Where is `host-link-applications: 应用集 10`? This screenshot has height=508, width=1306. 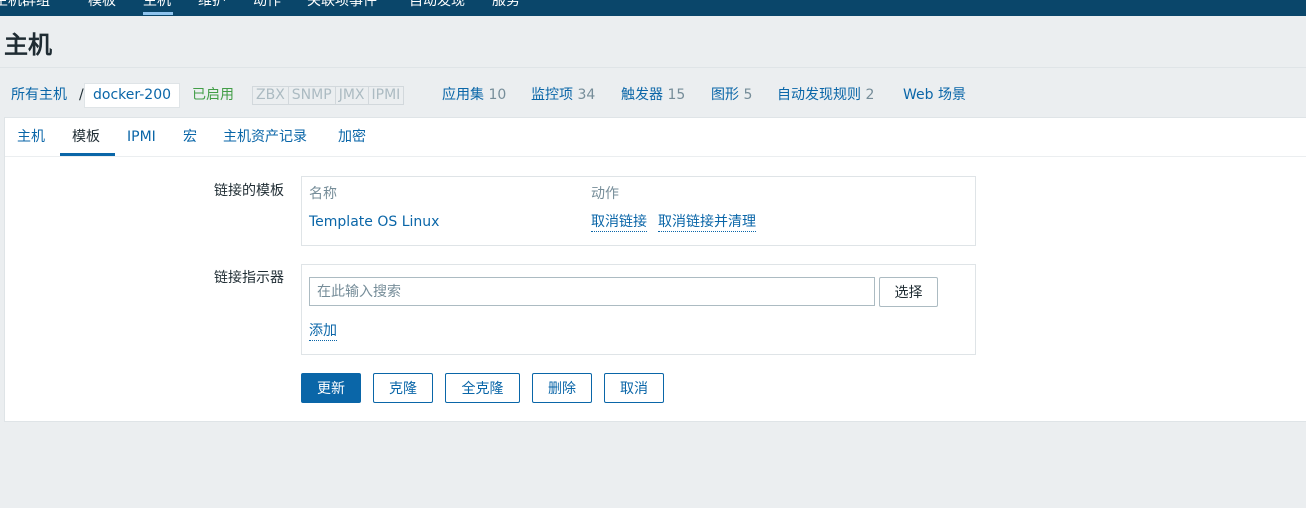 host-link-applications: 应用集 10 is located at coordinates (474, 95).